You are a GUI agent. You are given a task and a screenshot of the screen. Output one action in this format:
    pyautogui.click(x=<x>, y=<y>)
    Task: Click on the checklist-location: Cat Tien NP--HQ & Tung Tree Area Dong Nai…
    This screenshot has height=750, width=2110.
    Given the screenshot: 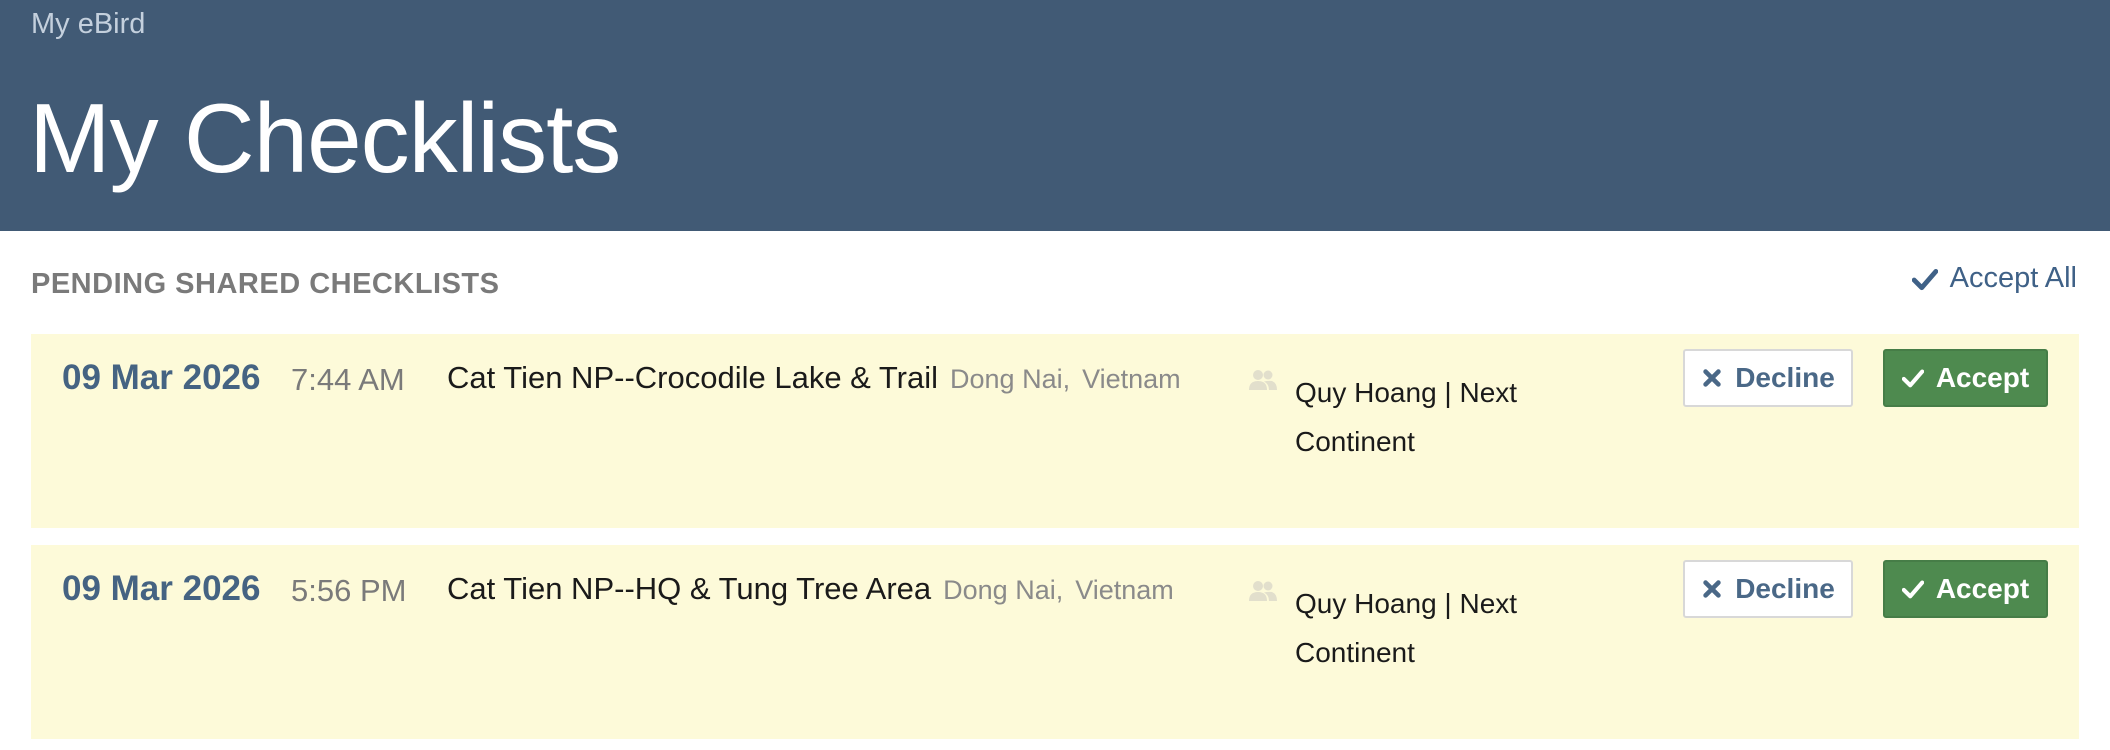 What is the action you would take?
    pyautogui.click(x=810, y=589)
    